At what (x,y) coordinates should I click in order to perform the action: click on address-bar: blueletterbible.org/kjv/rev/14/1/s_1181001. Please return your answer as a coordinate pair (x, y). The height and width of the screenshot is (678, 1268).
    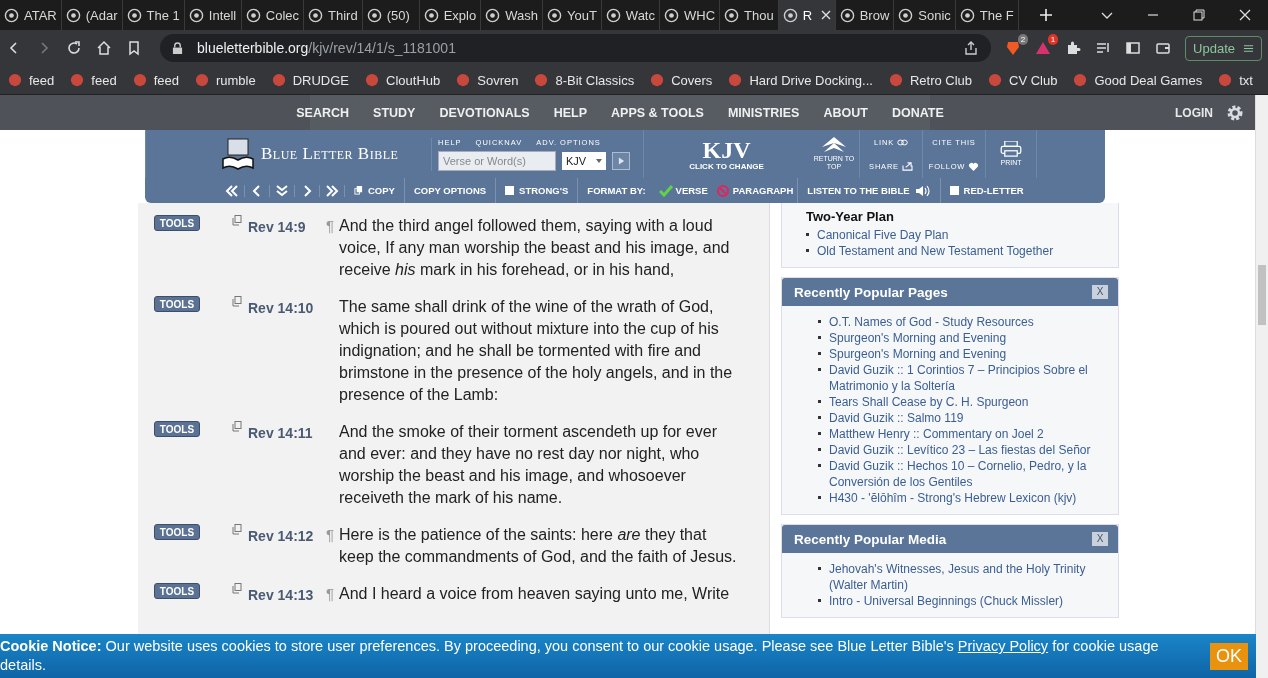
    Looking at the image, I should click on (576, 48).